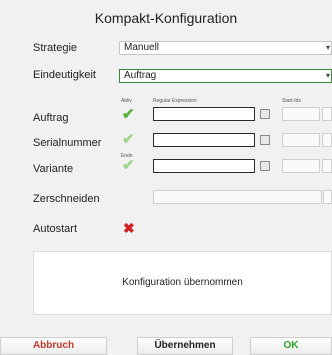 Image resolution: width=332 pixels, height=355 pixels. I want to click on eindeutigkeit-label: Eindeutigkeit, so click(64, 75).